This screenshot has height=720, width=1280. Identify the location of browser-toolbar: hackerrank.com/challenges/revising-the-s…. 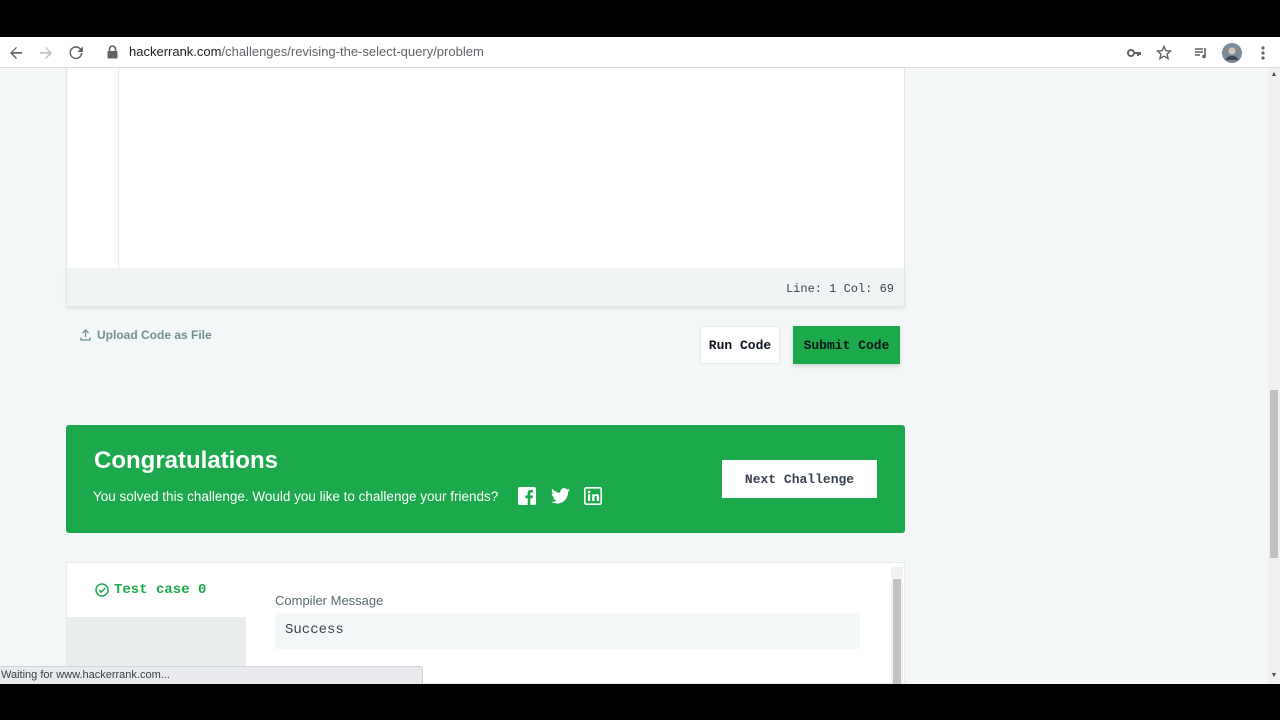
(640, 52).